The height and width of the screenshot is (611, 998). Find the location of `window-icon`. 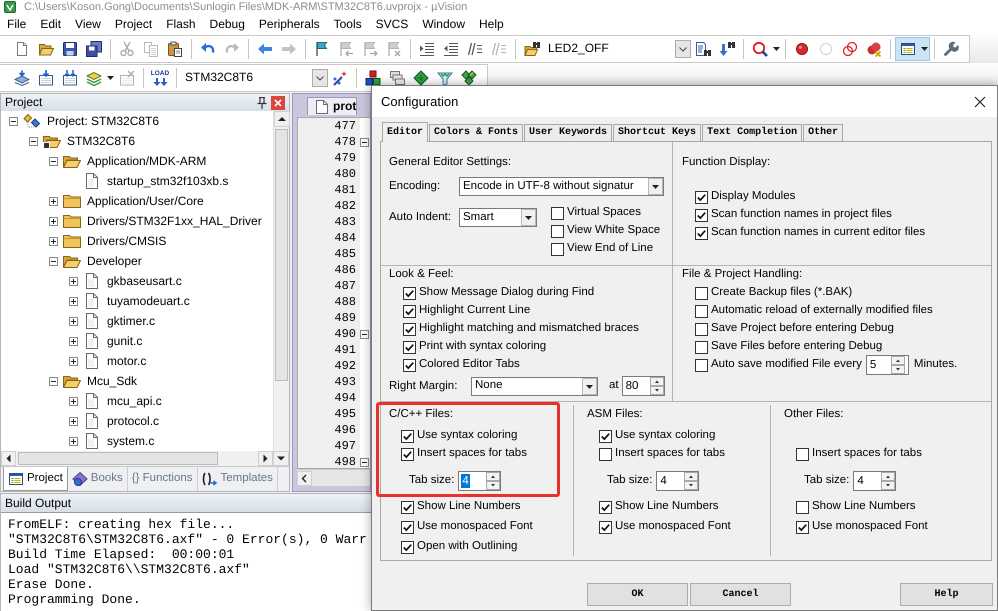

window-icon is located at coordinates (908, 48).